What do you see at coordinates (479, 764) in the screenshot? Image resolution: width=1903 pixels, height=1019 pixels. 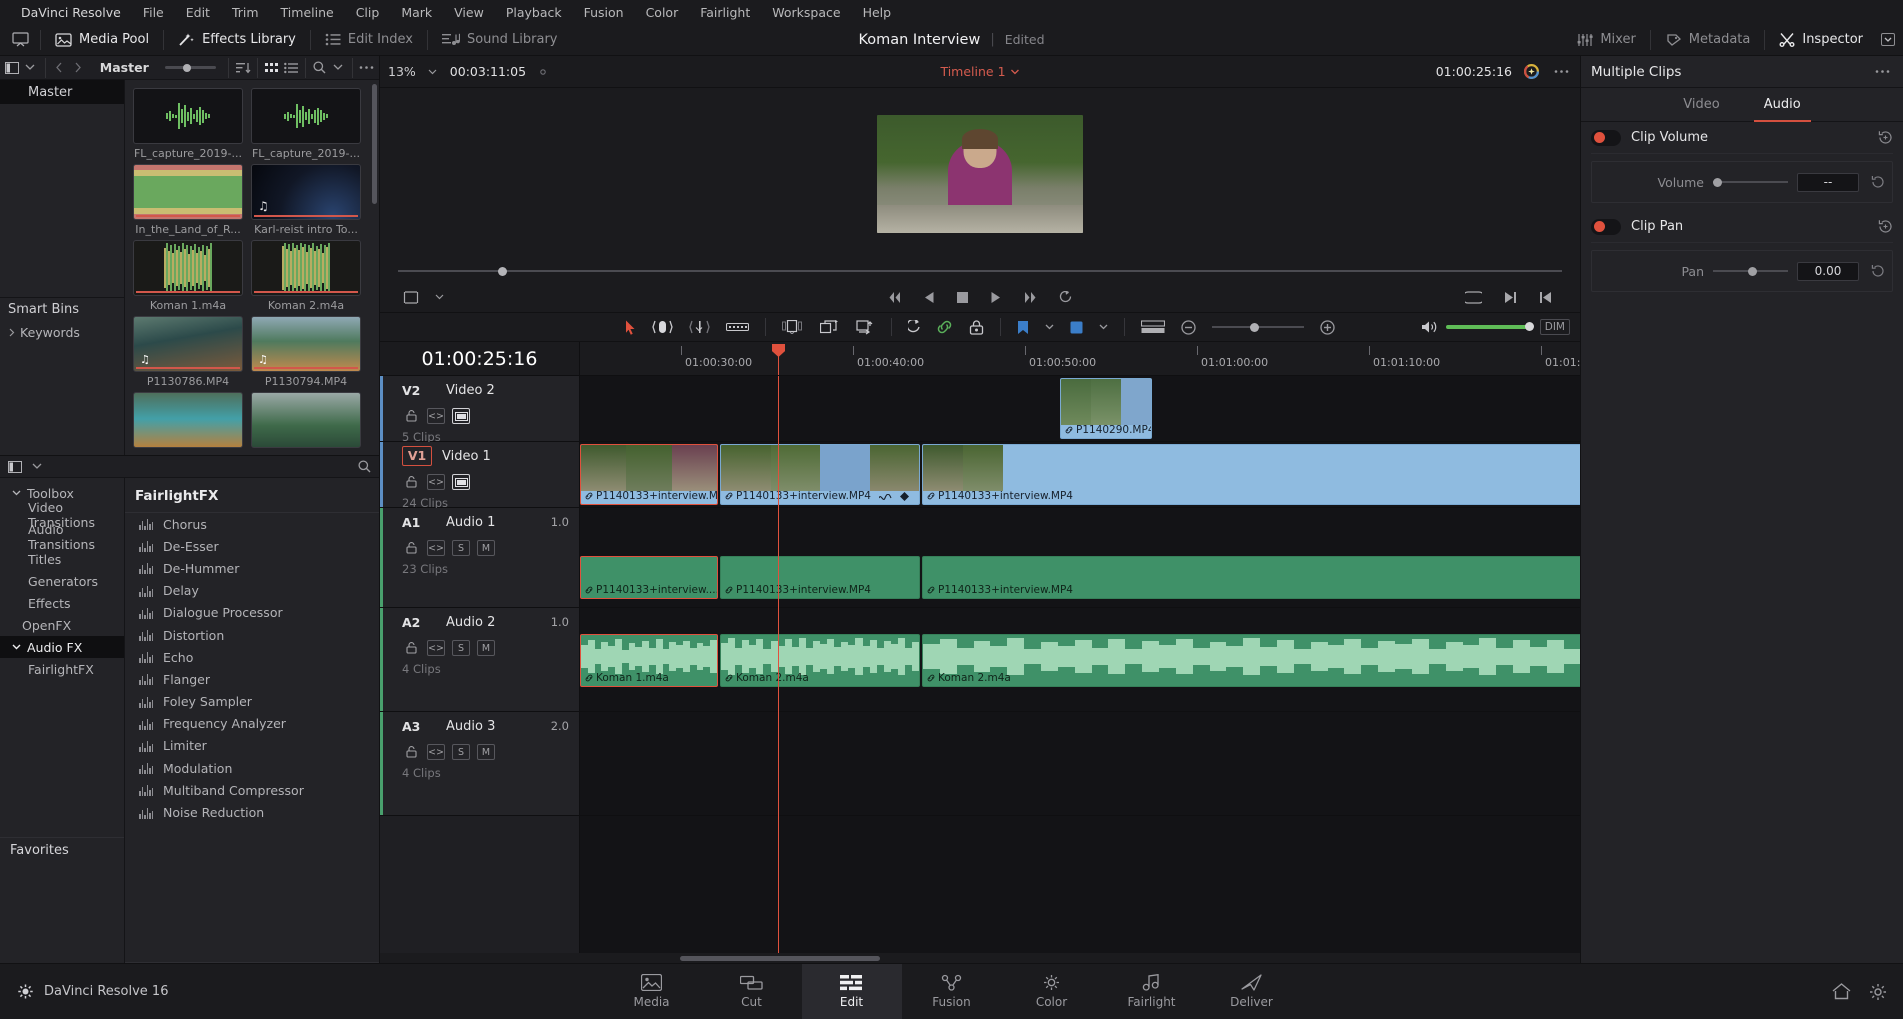 I see `track-header-a3: A3 Audio 3 2.0 <> S M 4 Clips` at bounding box center [479, 764].